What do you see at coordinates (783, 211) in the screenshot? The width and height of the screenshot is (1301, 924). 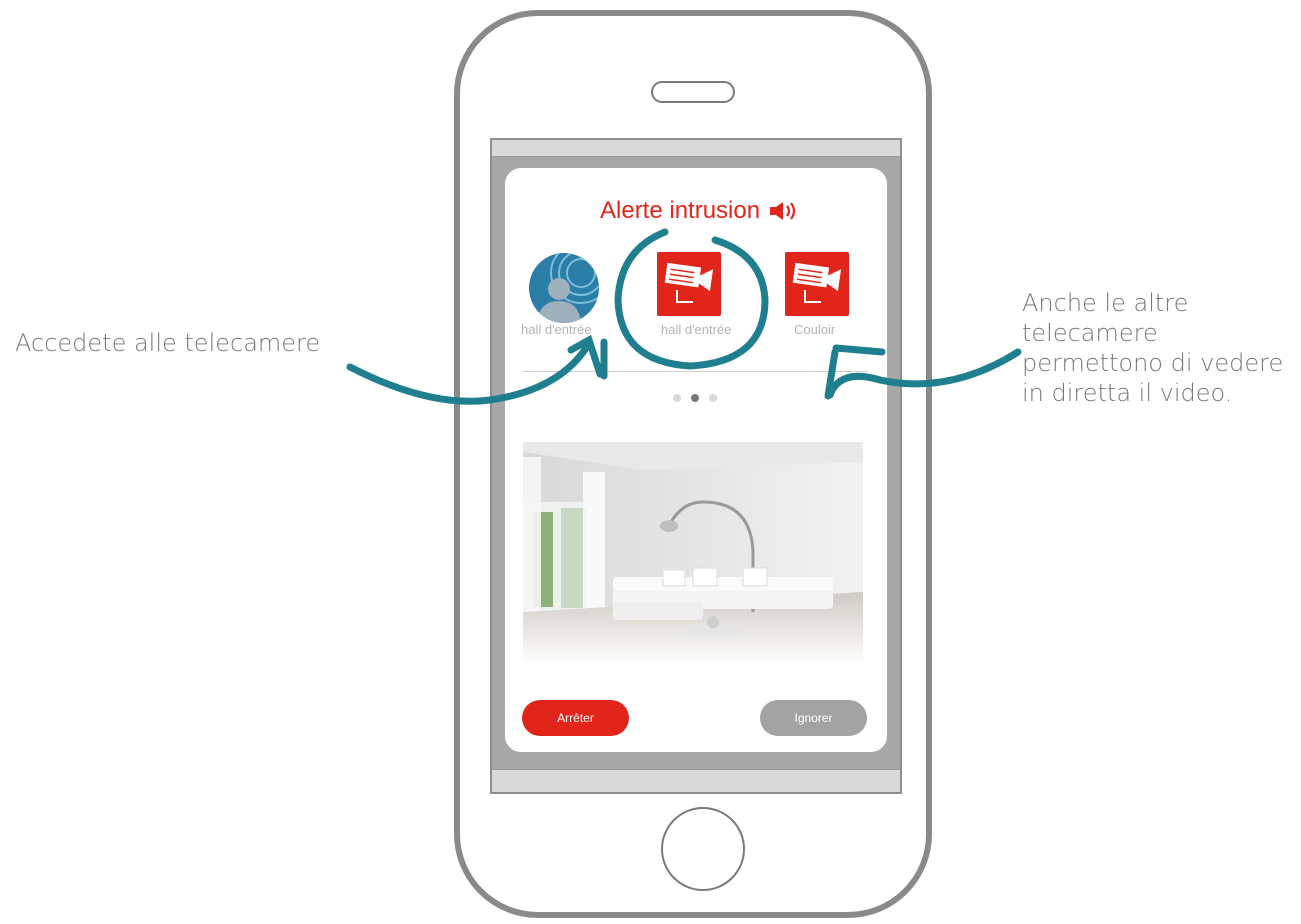 I see `alarm-speaker-icon` at bounding box center [783, 211].